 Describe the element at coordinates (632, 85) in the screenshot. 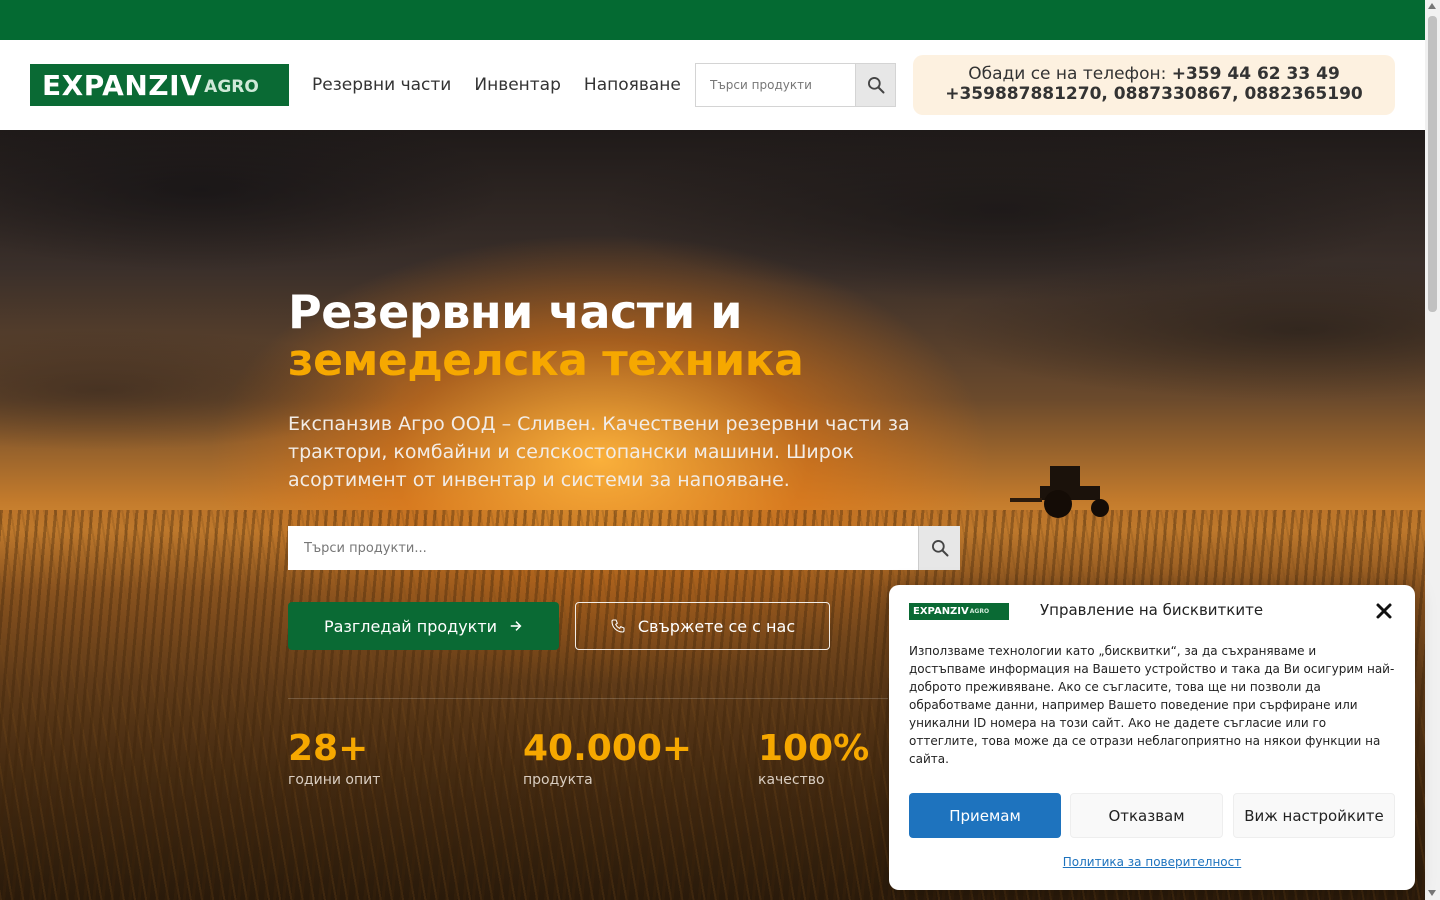

I see `nav-item-irrigation: Напояване` at that location.